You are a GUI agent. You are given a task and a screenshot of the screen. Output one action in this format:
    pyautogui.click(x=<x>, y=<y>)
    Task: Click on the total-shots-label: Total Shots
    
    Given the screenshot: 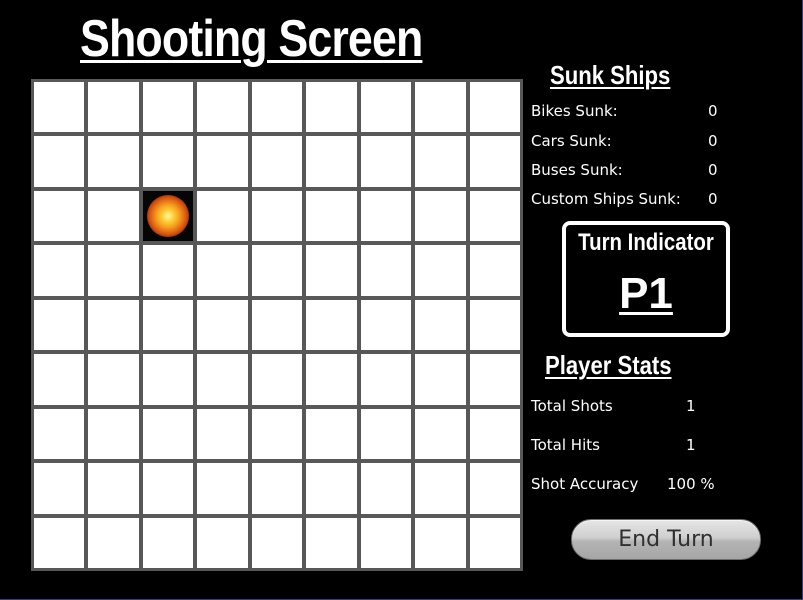 What is the action you would take?
    pyautogui.click(x=572, y=406)
    